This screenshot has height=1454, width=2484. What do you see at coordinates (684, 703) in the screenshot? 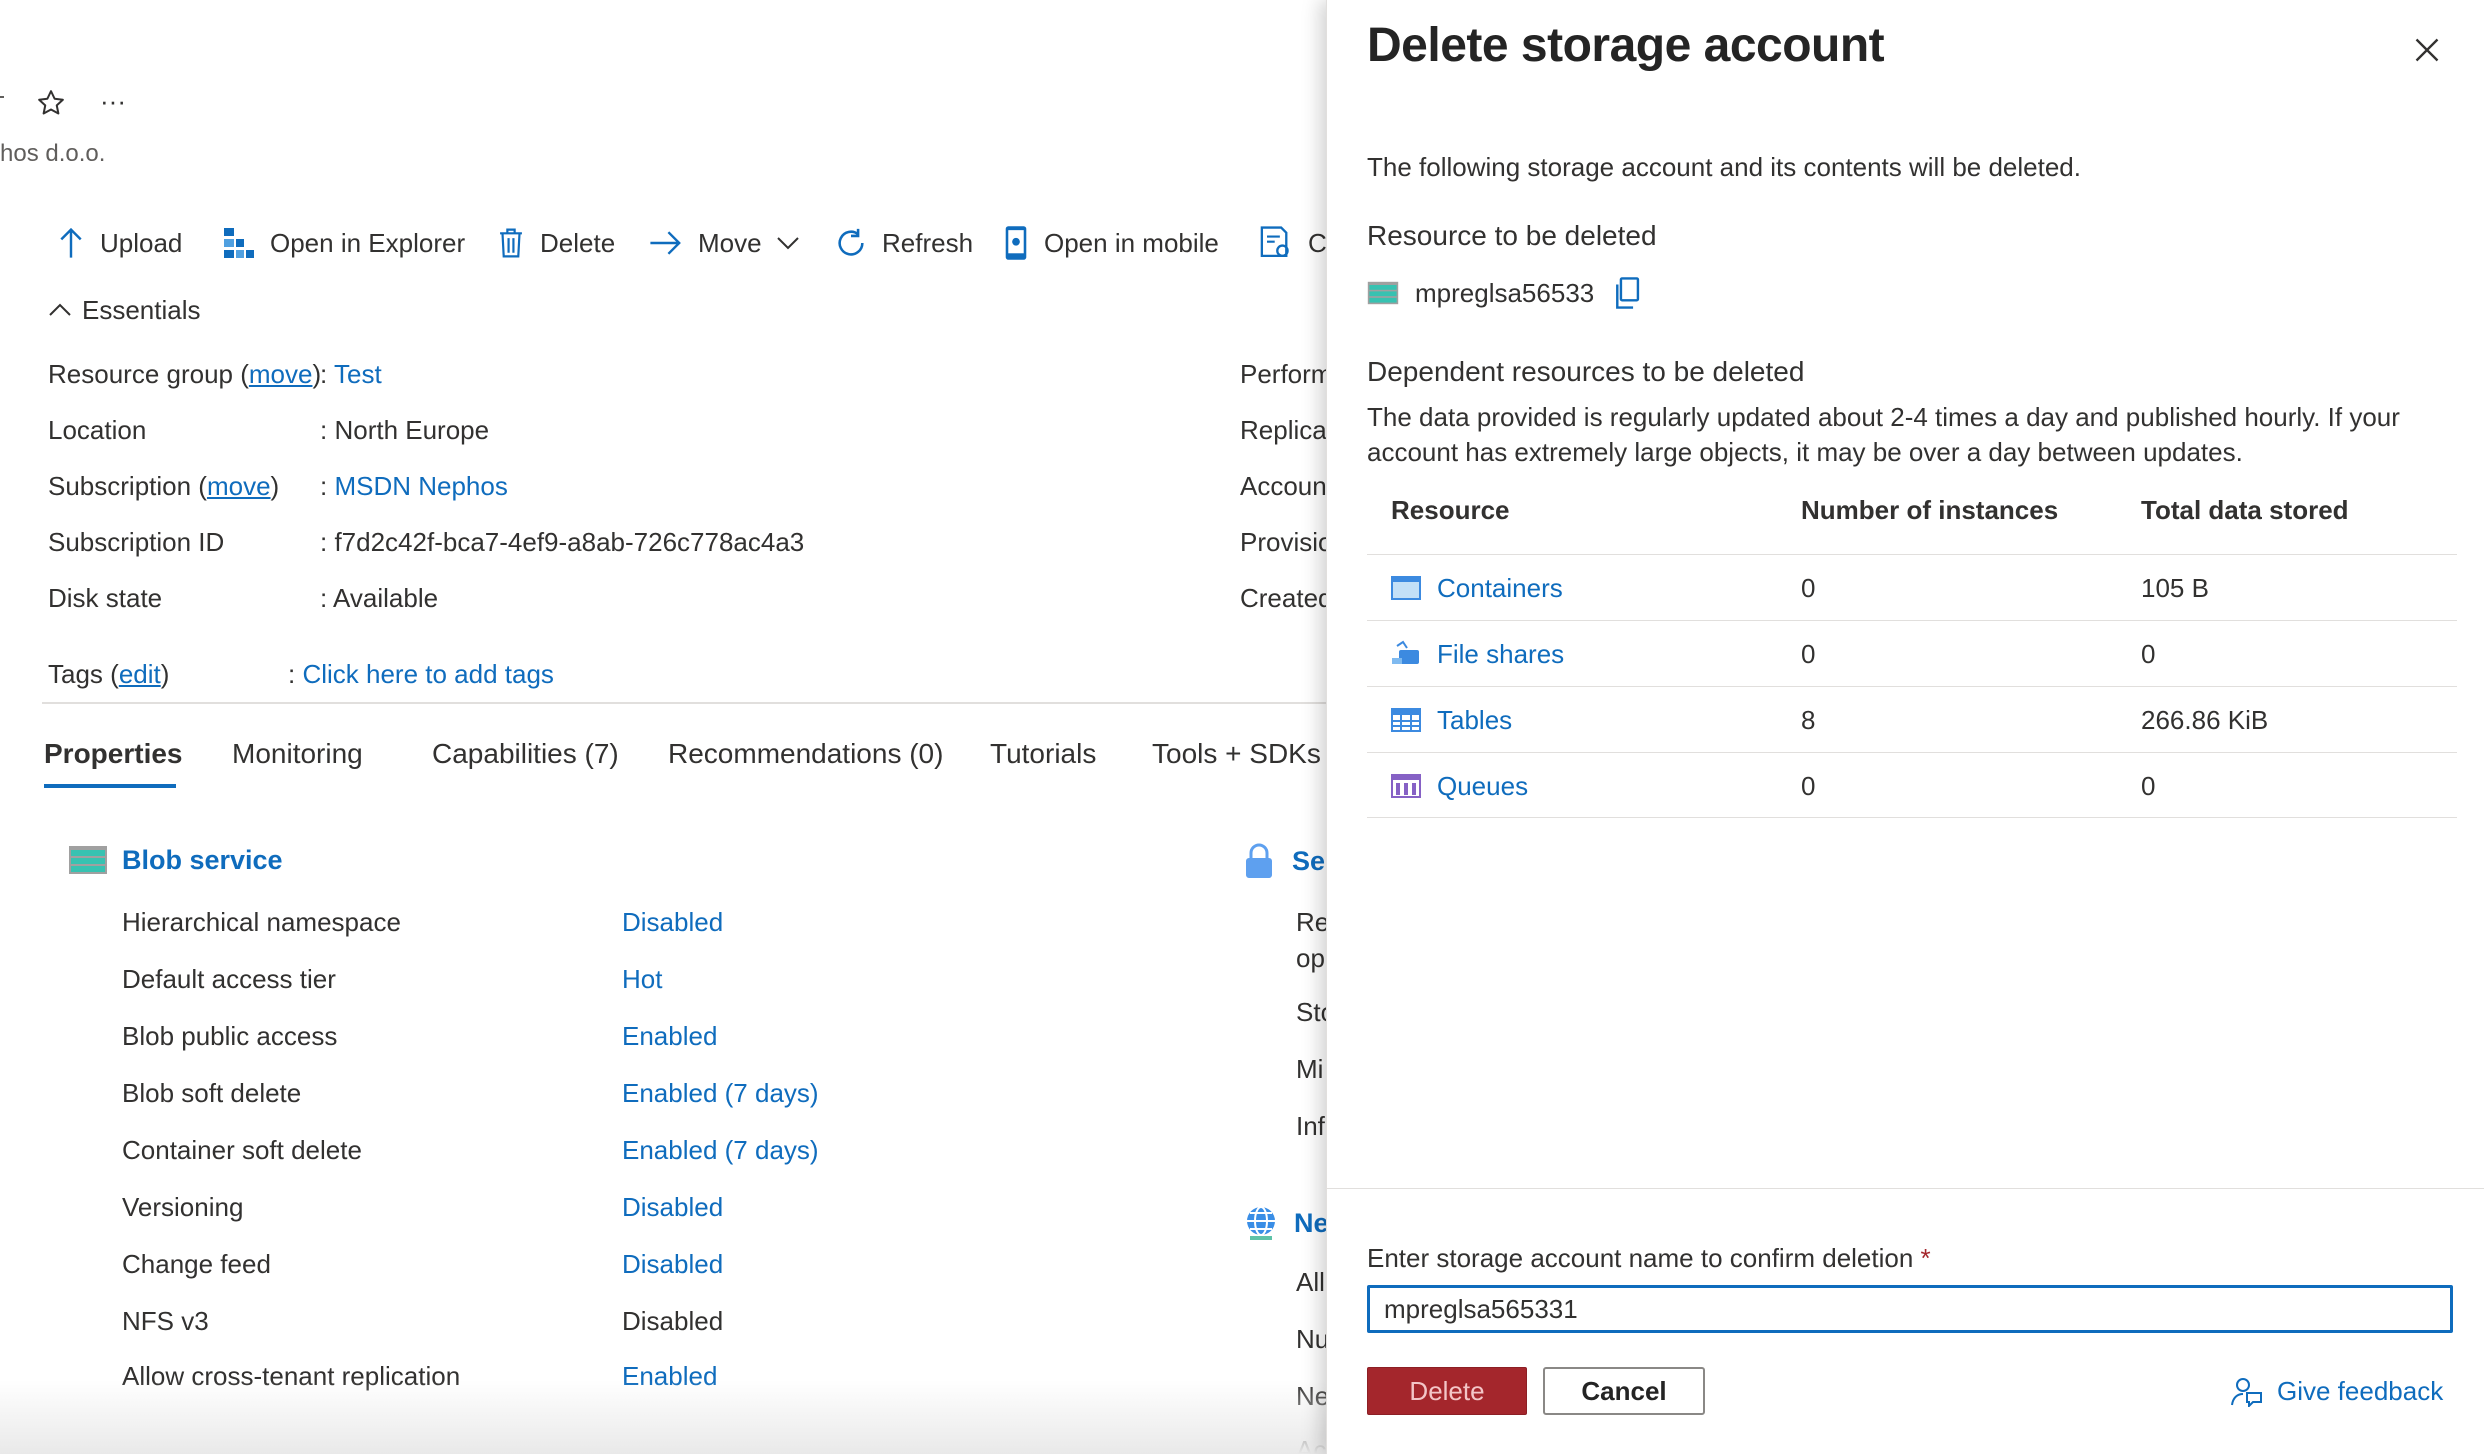
I see `essentials-divider` at bounding box center [684, 703].